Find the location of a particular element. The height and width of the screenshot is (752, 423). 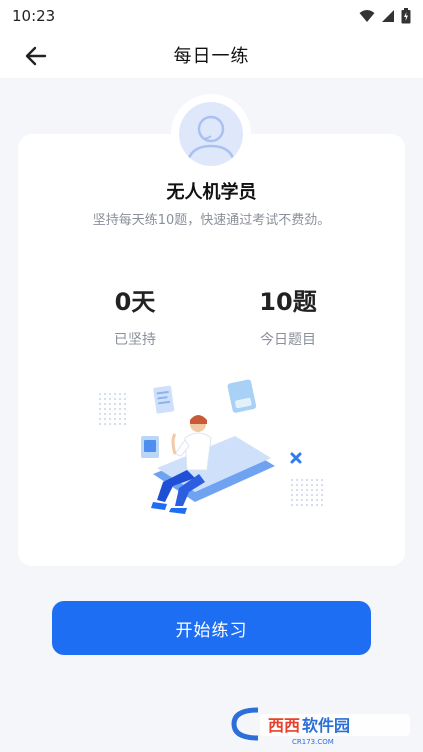

status-bar: 10:23 is located at coordinates (211, 16).